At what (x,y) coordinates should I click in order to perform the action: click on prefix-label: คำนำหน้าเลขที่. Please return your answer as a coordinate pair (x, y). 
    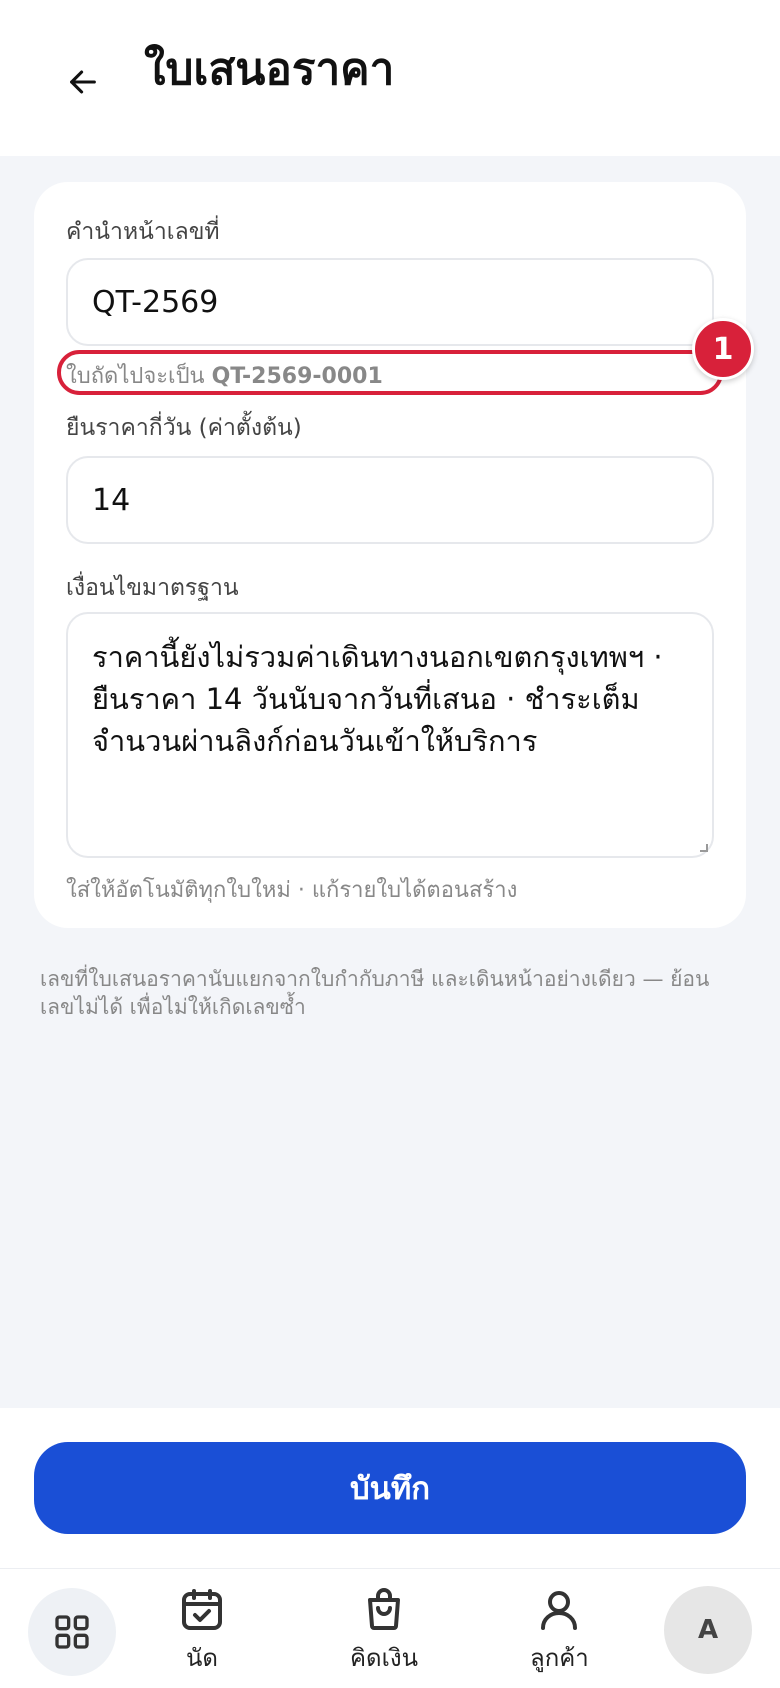
    Looking at the image, I should click on (143, 232).